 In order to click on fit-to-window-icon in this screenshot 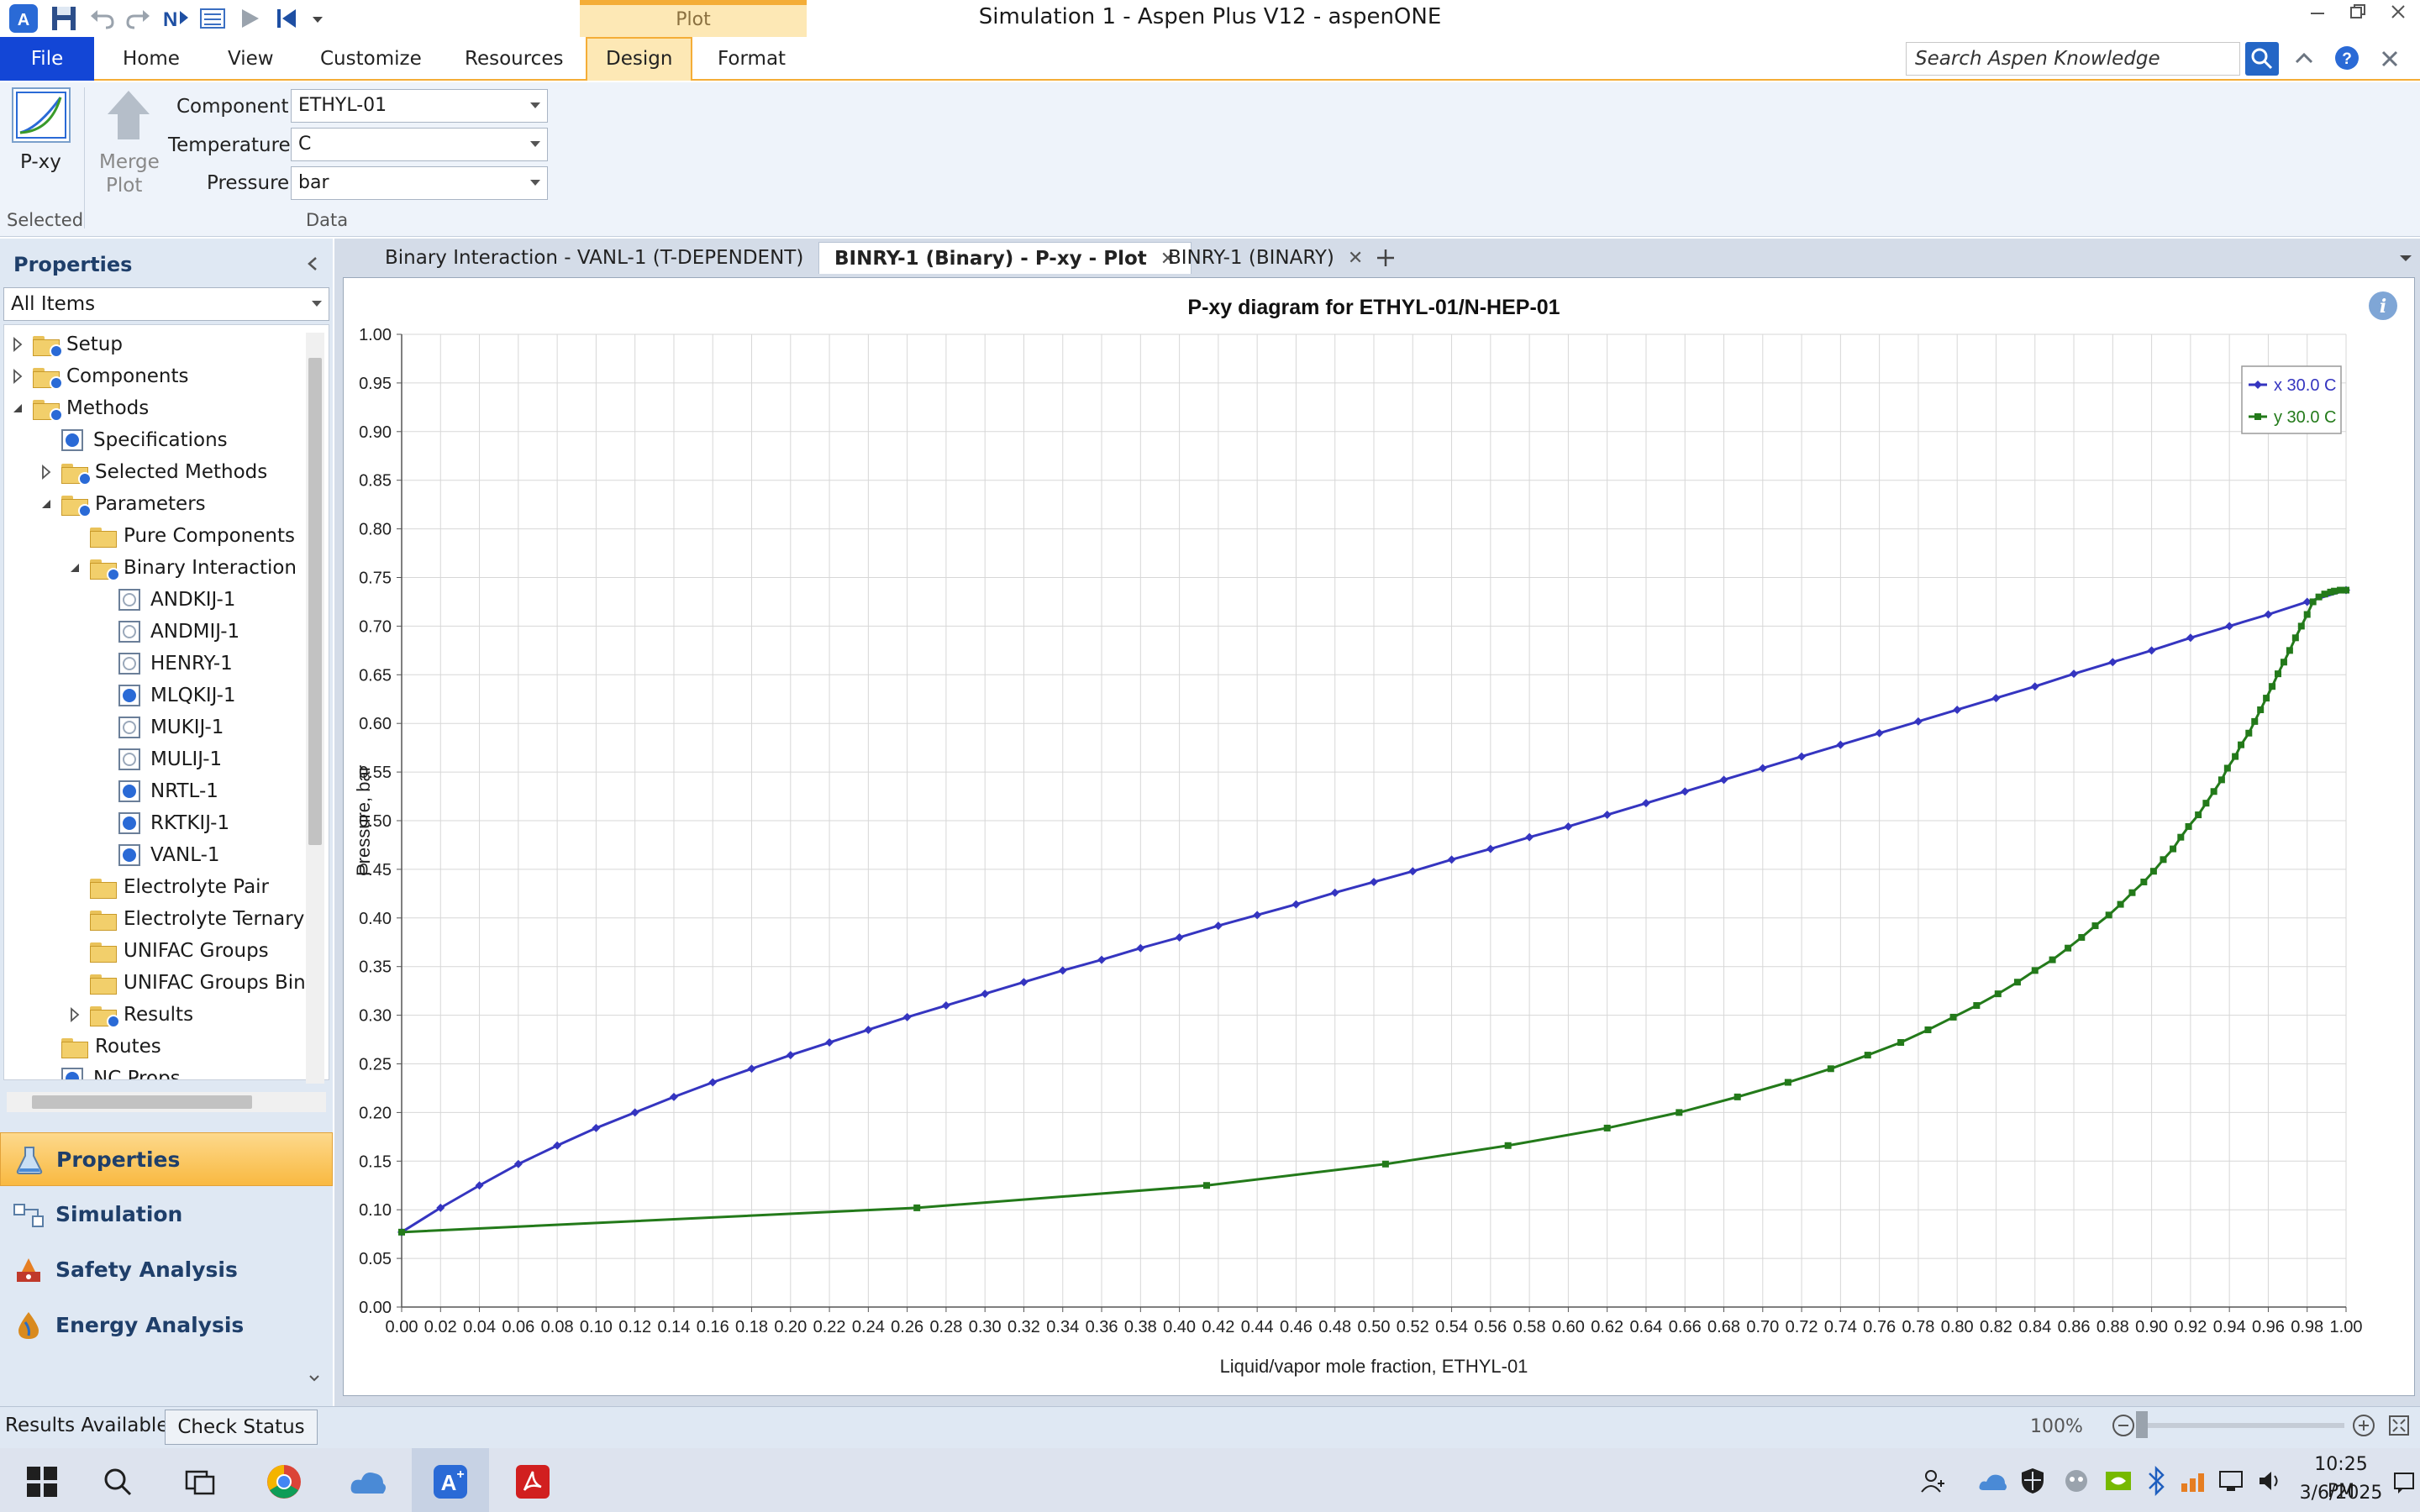, I will do `click(2399, 1425)`.